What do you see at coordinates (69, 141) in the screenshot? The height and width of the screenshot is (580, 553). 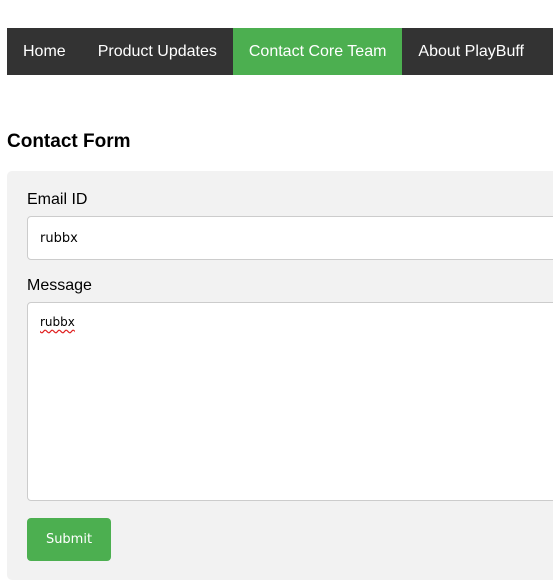 I see `page-title: Contact Form` at bounding box center [69, 141].